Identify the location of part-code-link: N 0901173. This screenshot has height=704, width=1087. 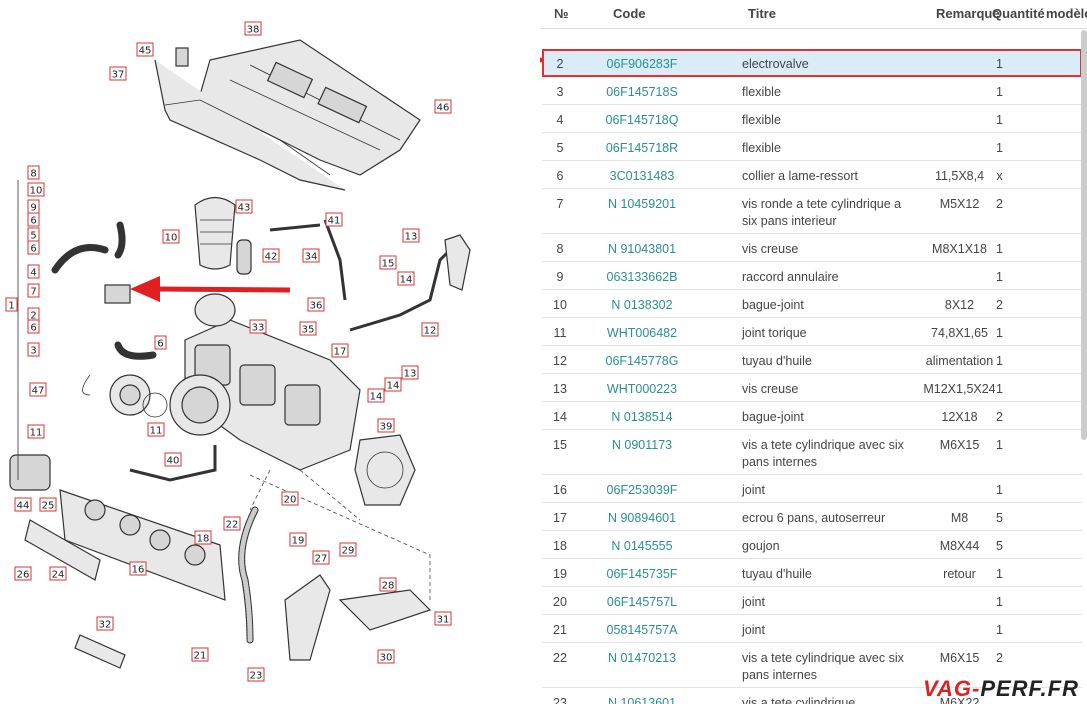
(642, 445).